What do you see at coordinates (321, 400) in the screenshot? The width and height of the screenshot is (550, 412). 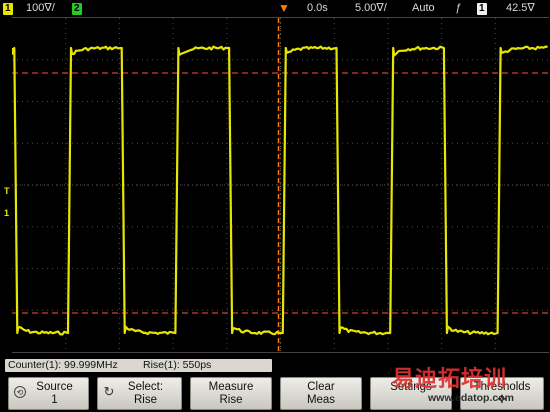 I see `clear-softkey-value: Meas` at bounding box center [321, 400].